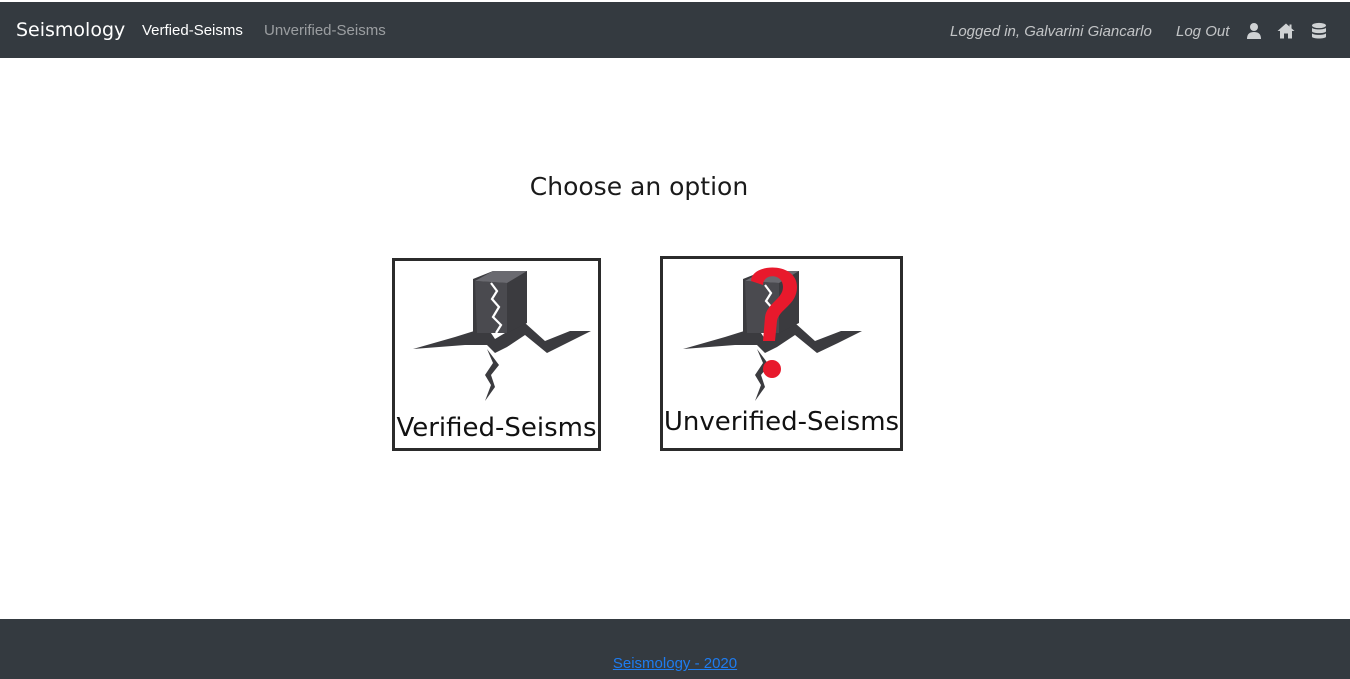  Describe the element at coordinates (639, 186) in the screenshot. I see `page-title: Choose an option` at that location.